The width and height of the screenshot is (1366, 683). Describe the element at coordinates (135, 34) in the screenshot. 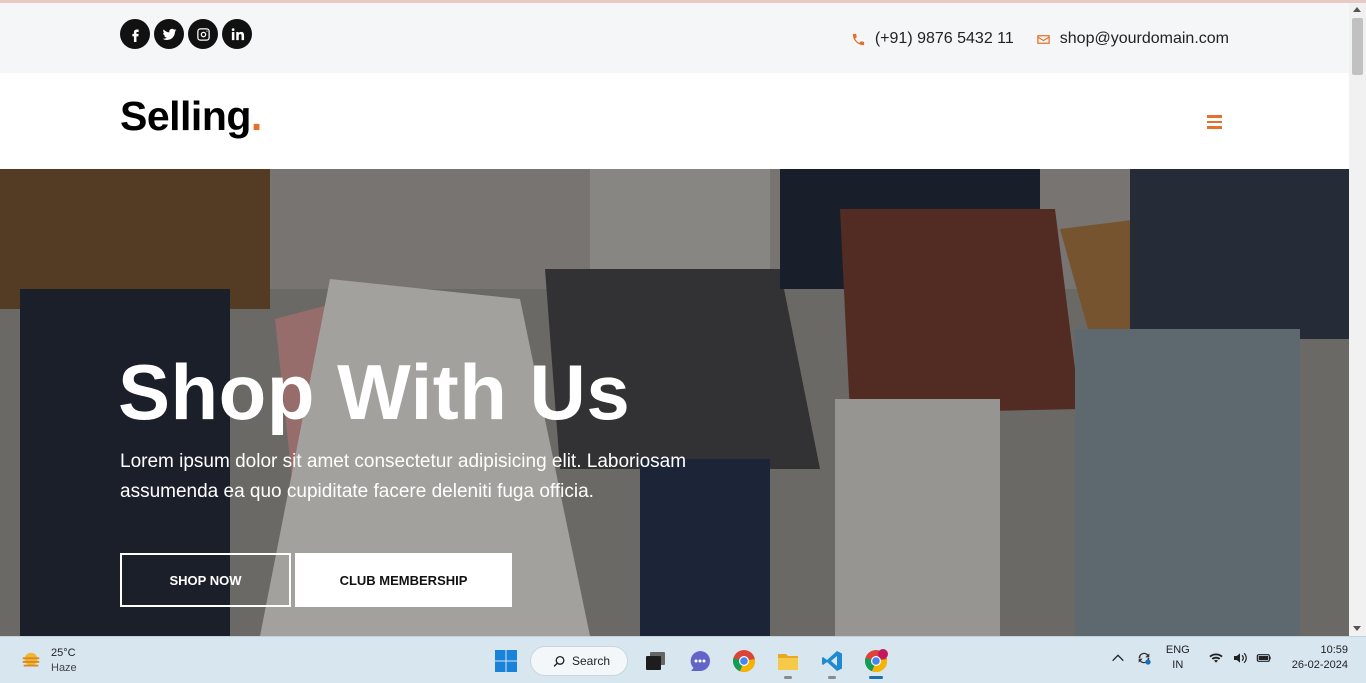

I see `facebook-icon` at that location.